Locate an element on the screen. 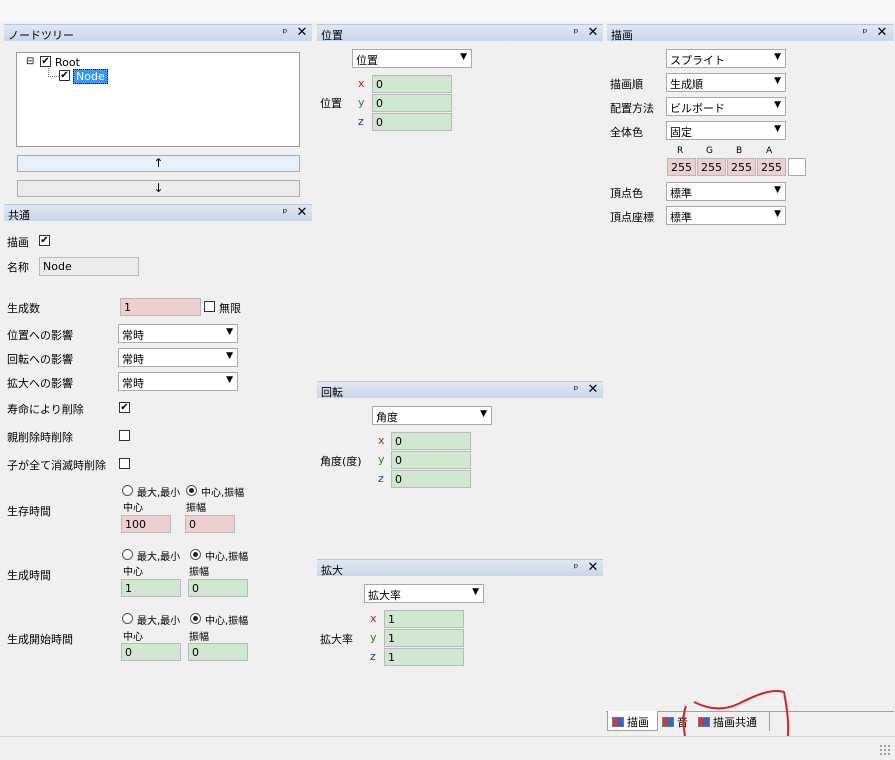  root-checkbox: ✔ is located at coordinates (45, 61).